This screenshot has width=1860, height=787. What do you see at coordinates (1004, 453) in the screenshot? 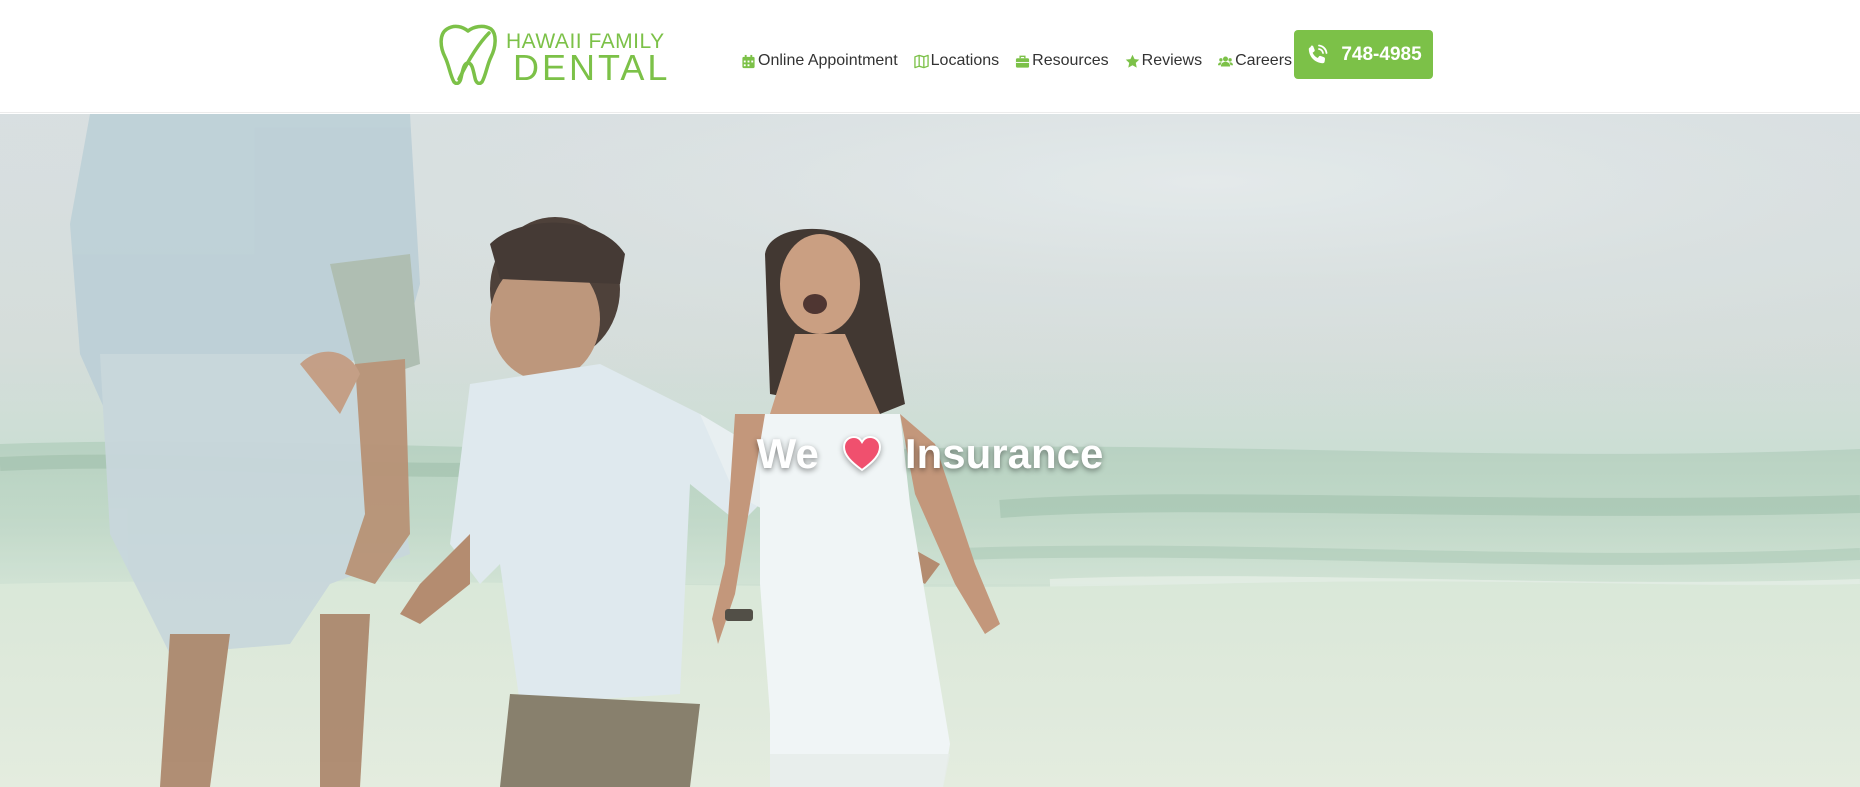
I see `hero-word-insurance: Insurance` at bounding box center [1004, 453].